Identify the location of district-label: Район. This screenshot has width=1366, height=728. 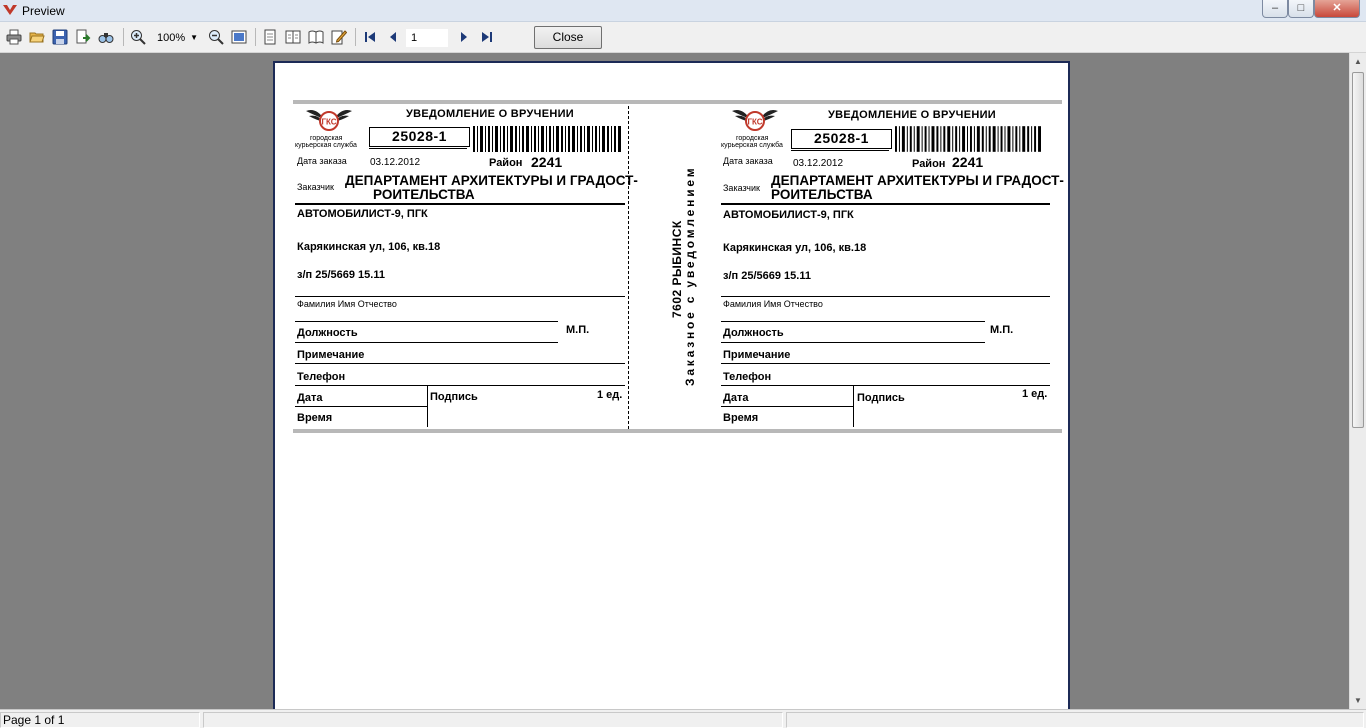
(506, 163).